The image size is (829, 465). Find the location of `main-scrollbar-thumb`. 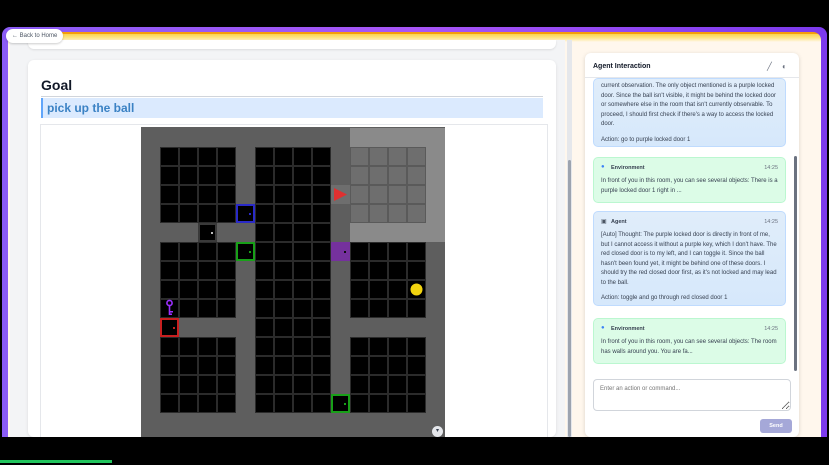

main-scrollbar-thumb is located at coordinates (569, 298).